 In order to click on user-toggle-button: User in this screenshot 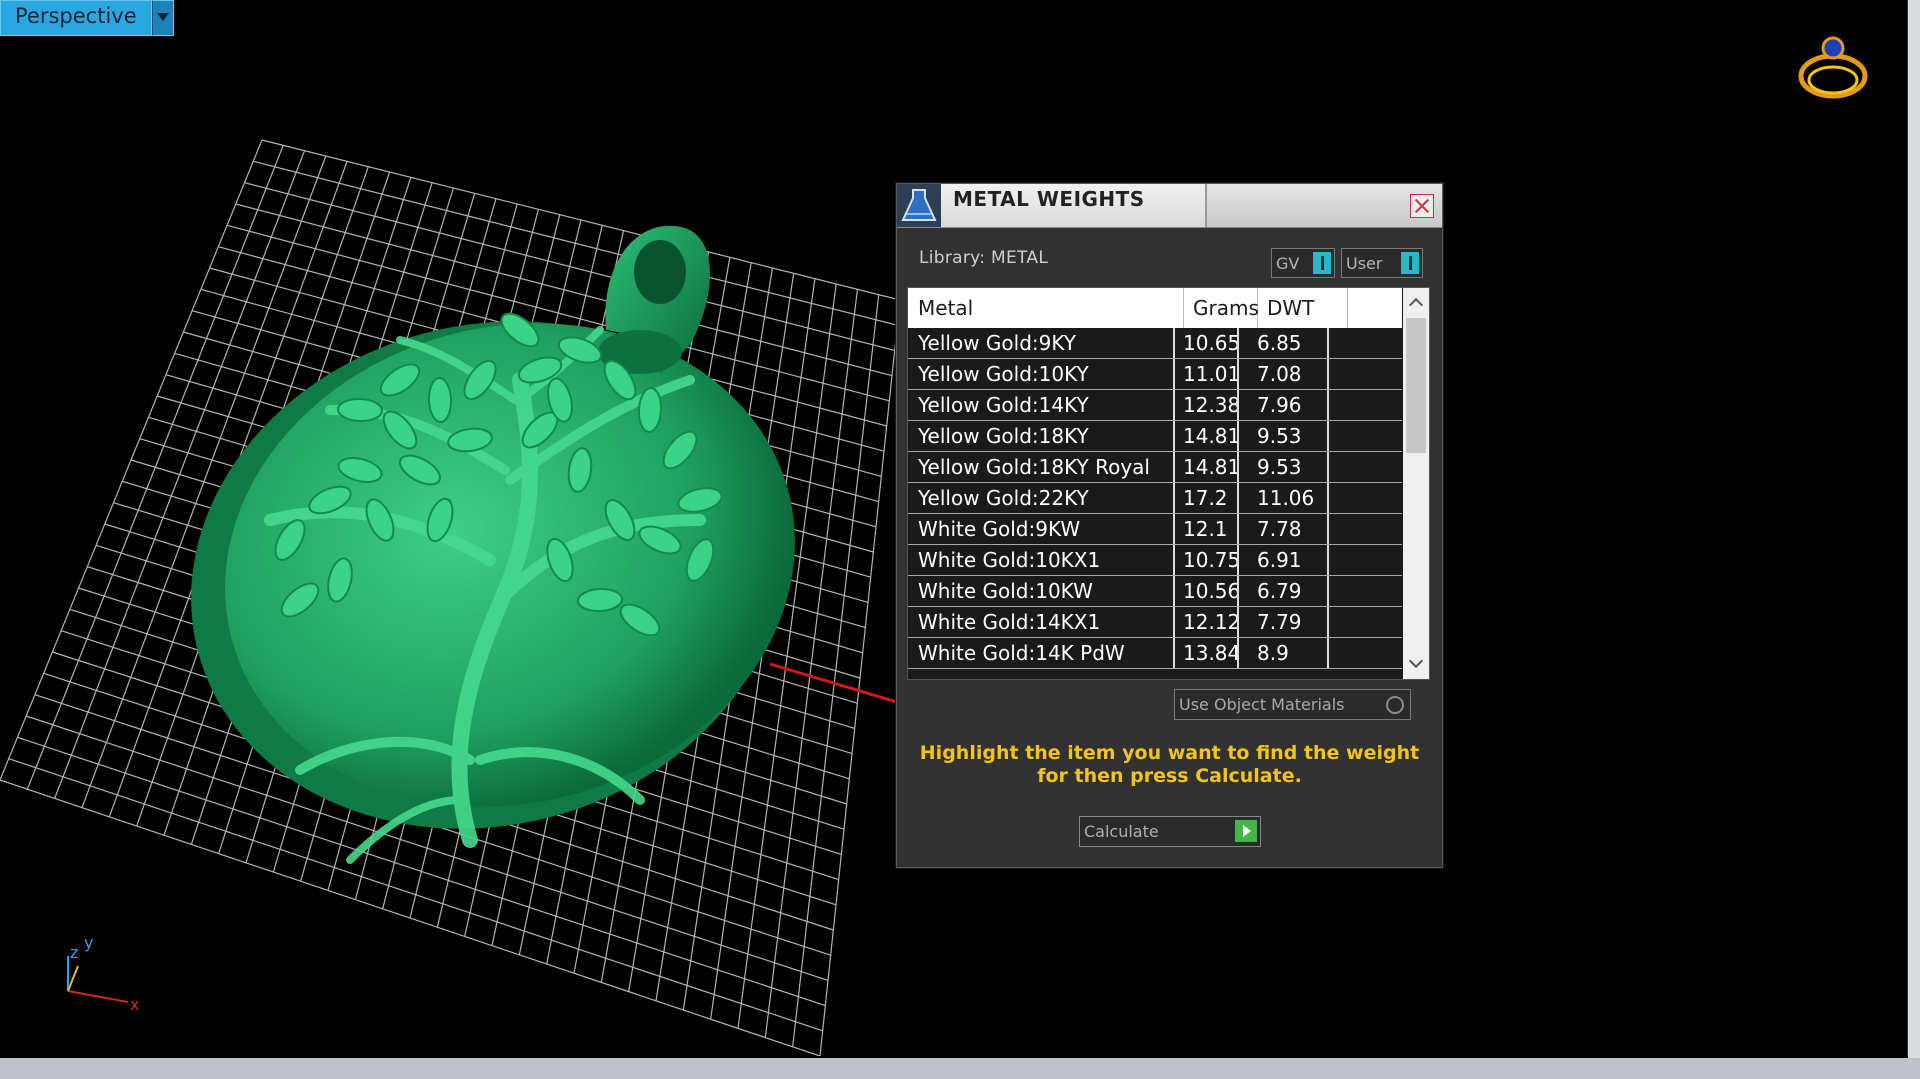, I will do `click(1382, 263)`.